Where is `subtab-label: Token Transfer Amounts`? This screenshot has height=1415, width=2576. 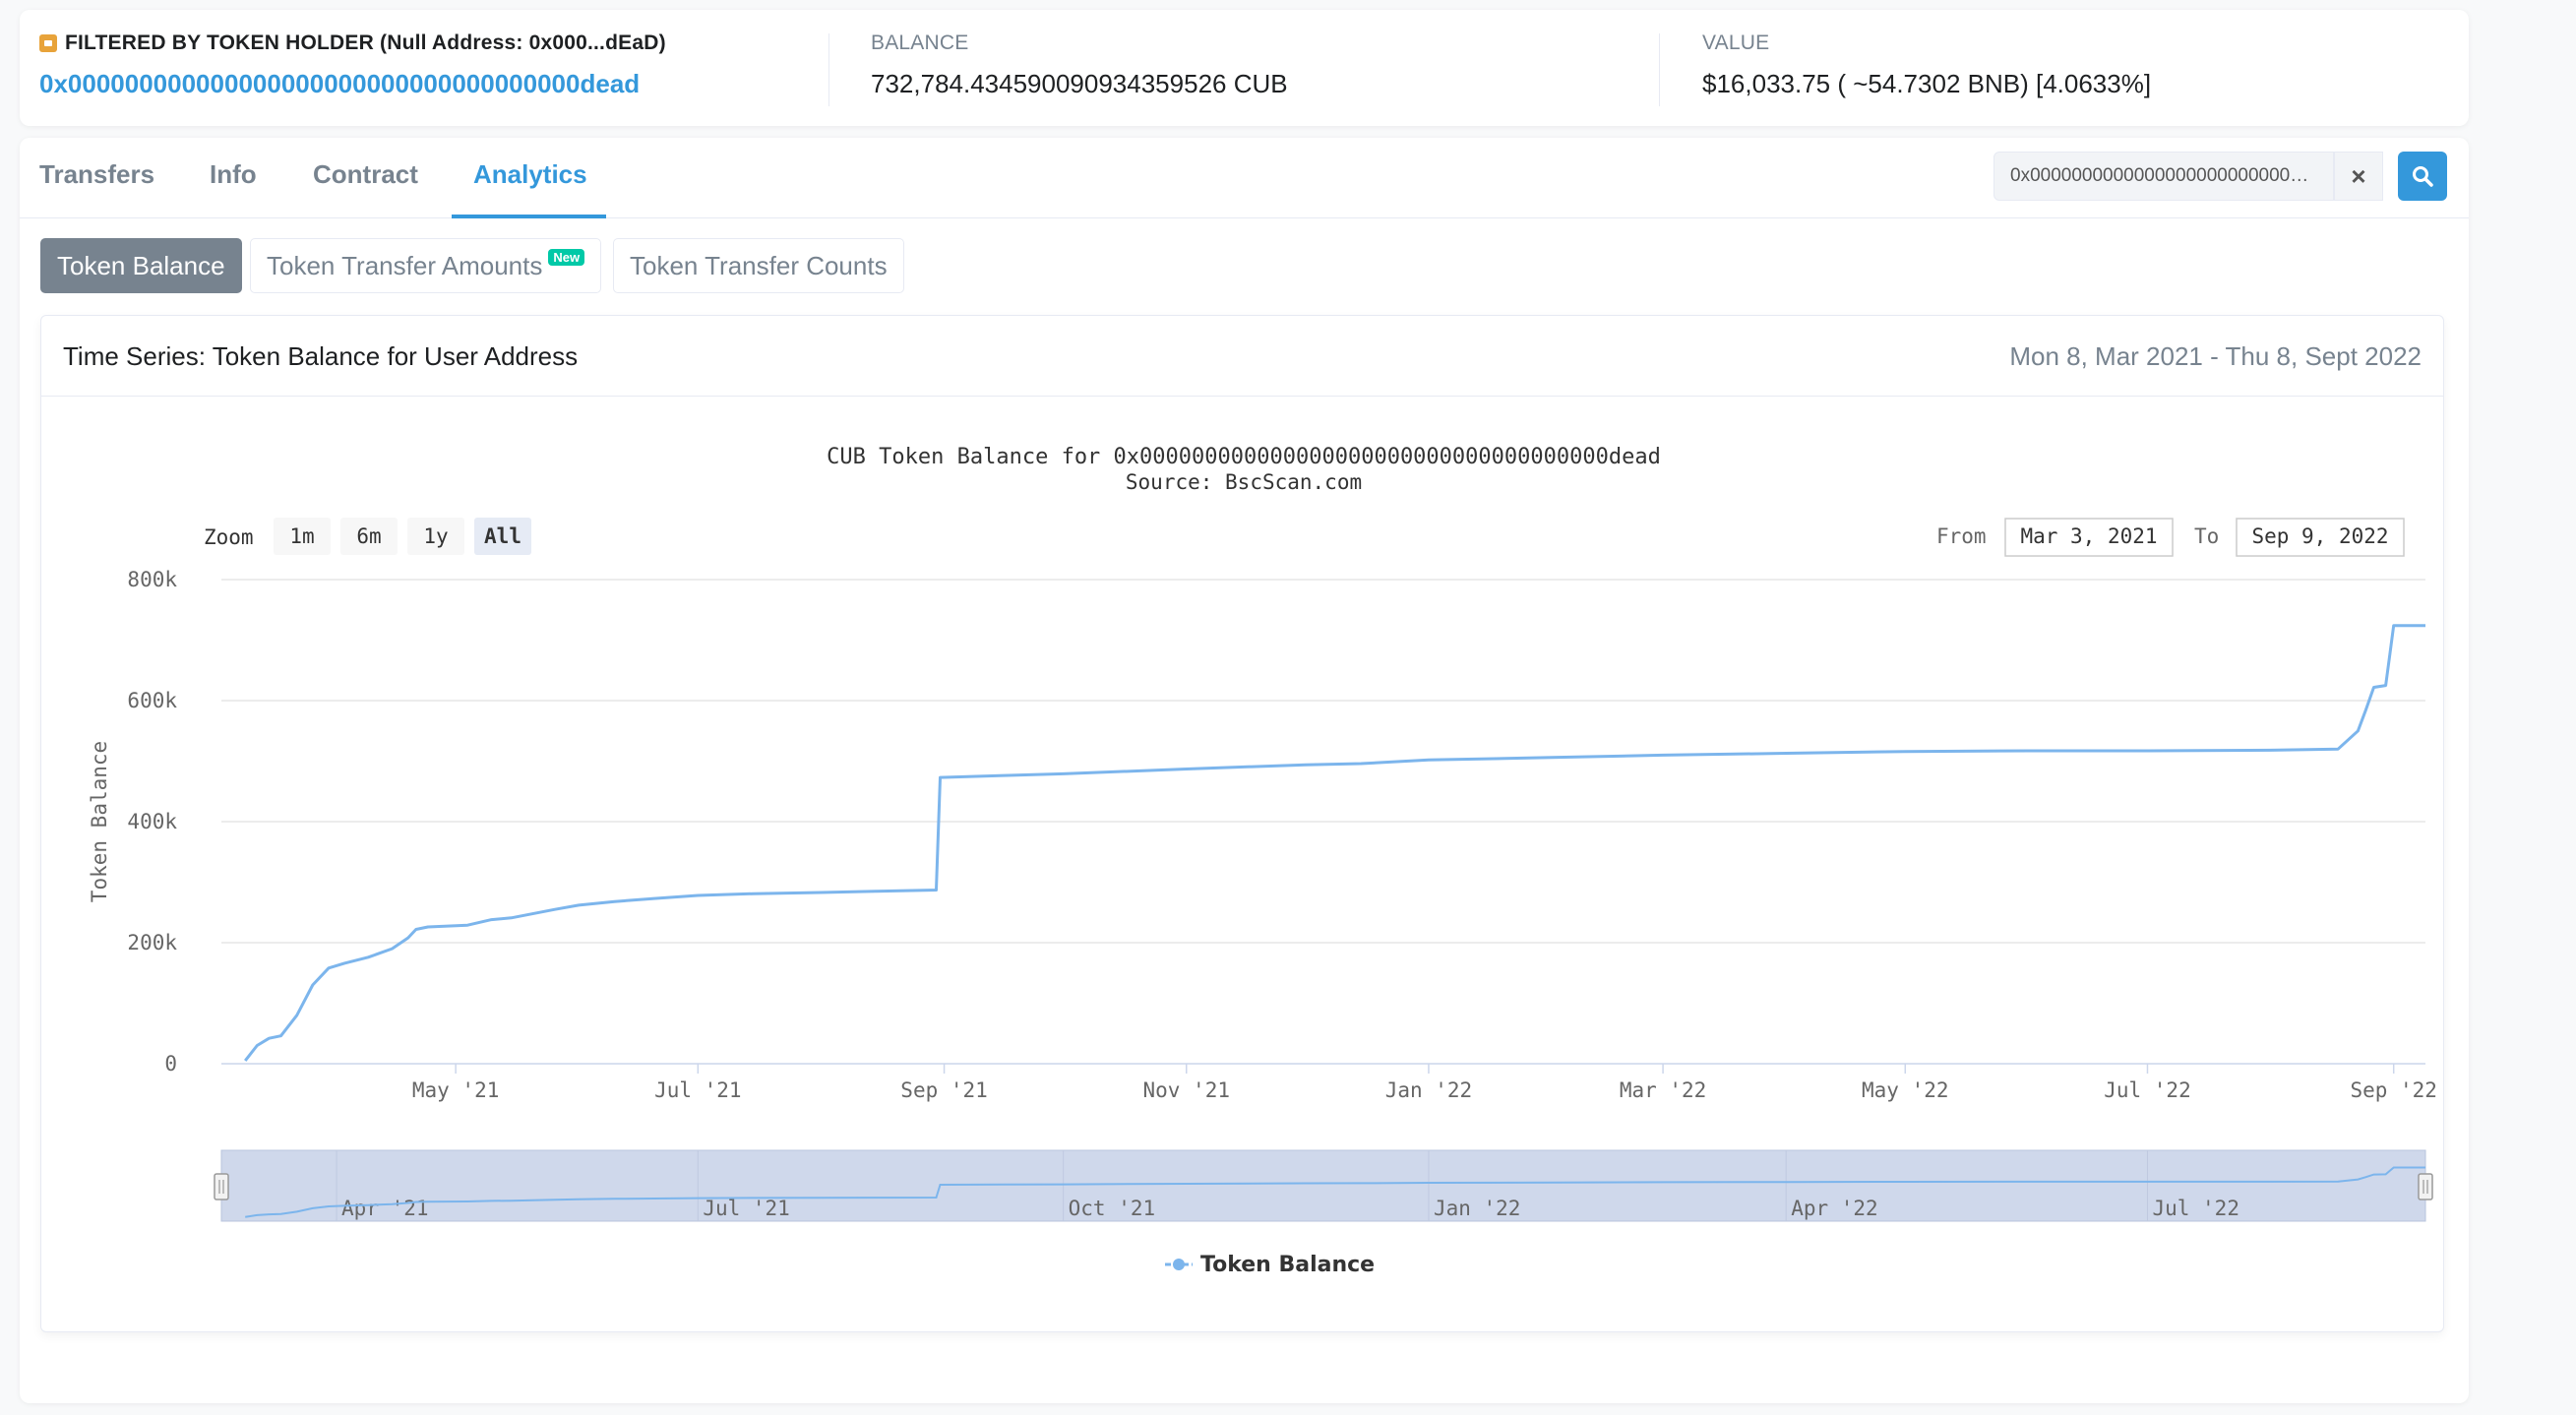 subtab-label: Token Transfer Amounts is located at coordinates (405, 265).